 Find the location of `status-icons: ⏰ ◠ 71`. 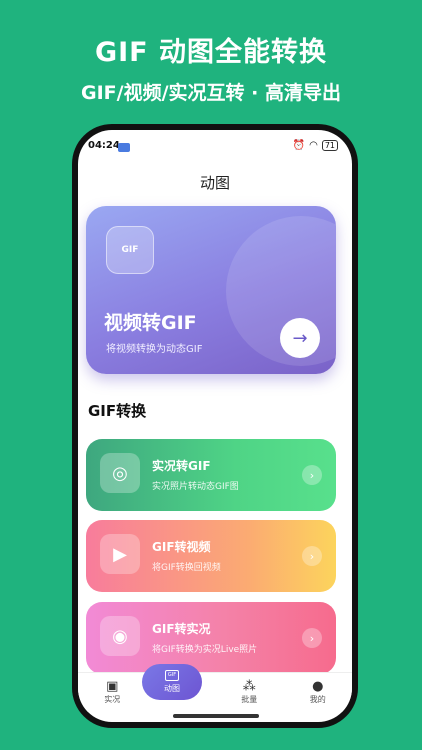

status-icons: ⏰ ◠ 71 is located at coordinates (315, 145).